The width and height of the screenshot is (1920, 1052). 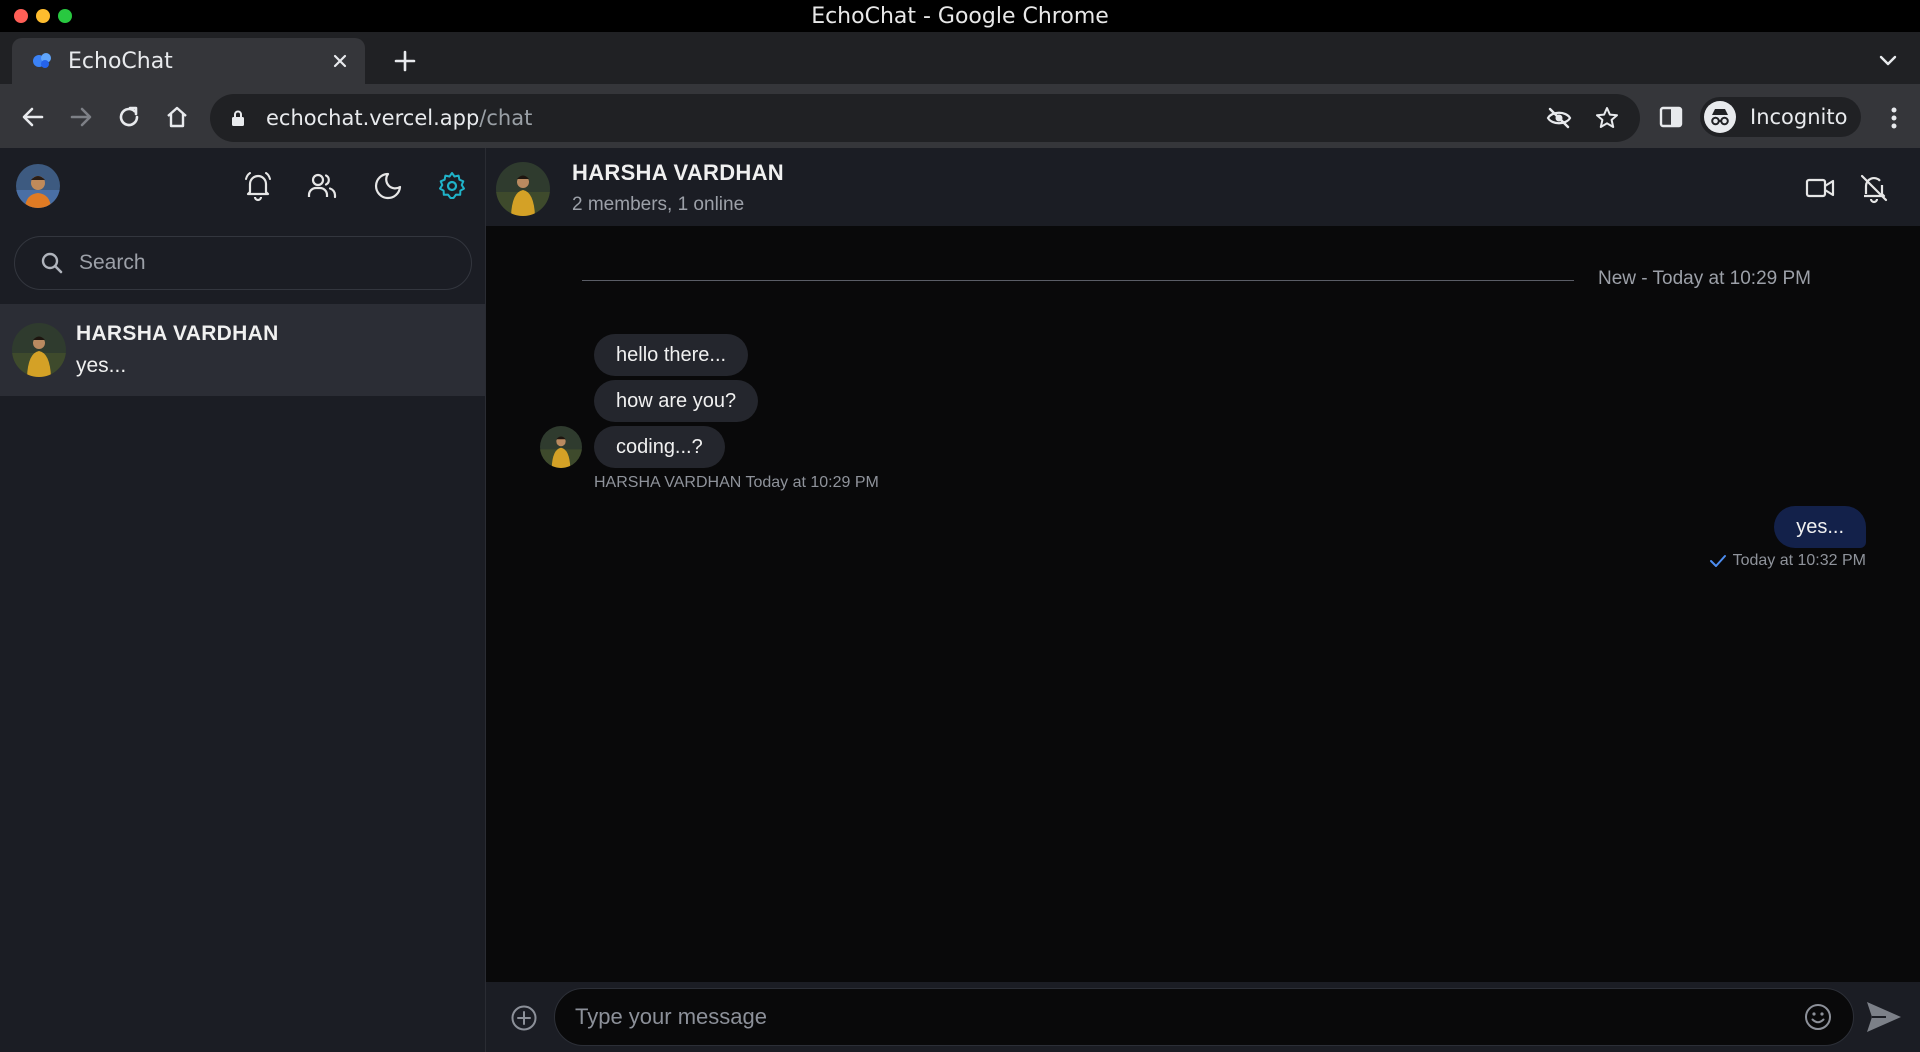 I want to click on chat-header: HARSHA VARDHAN 2 members, 1 online, so click(x=1203, y=187).